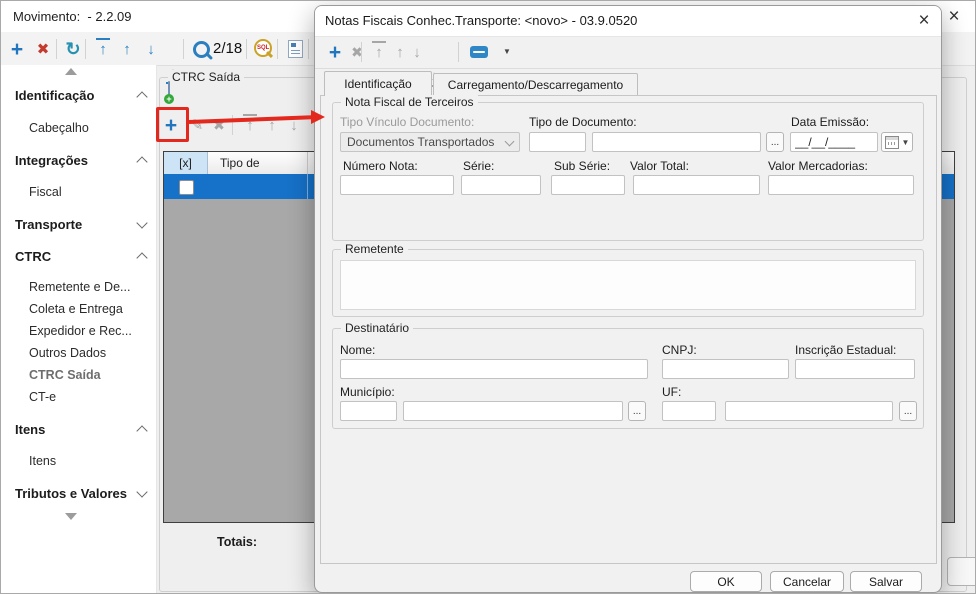  Describe the element at coordinates (841, 185) in the screenshot. I see `valor-mercadorias-field` at that location.